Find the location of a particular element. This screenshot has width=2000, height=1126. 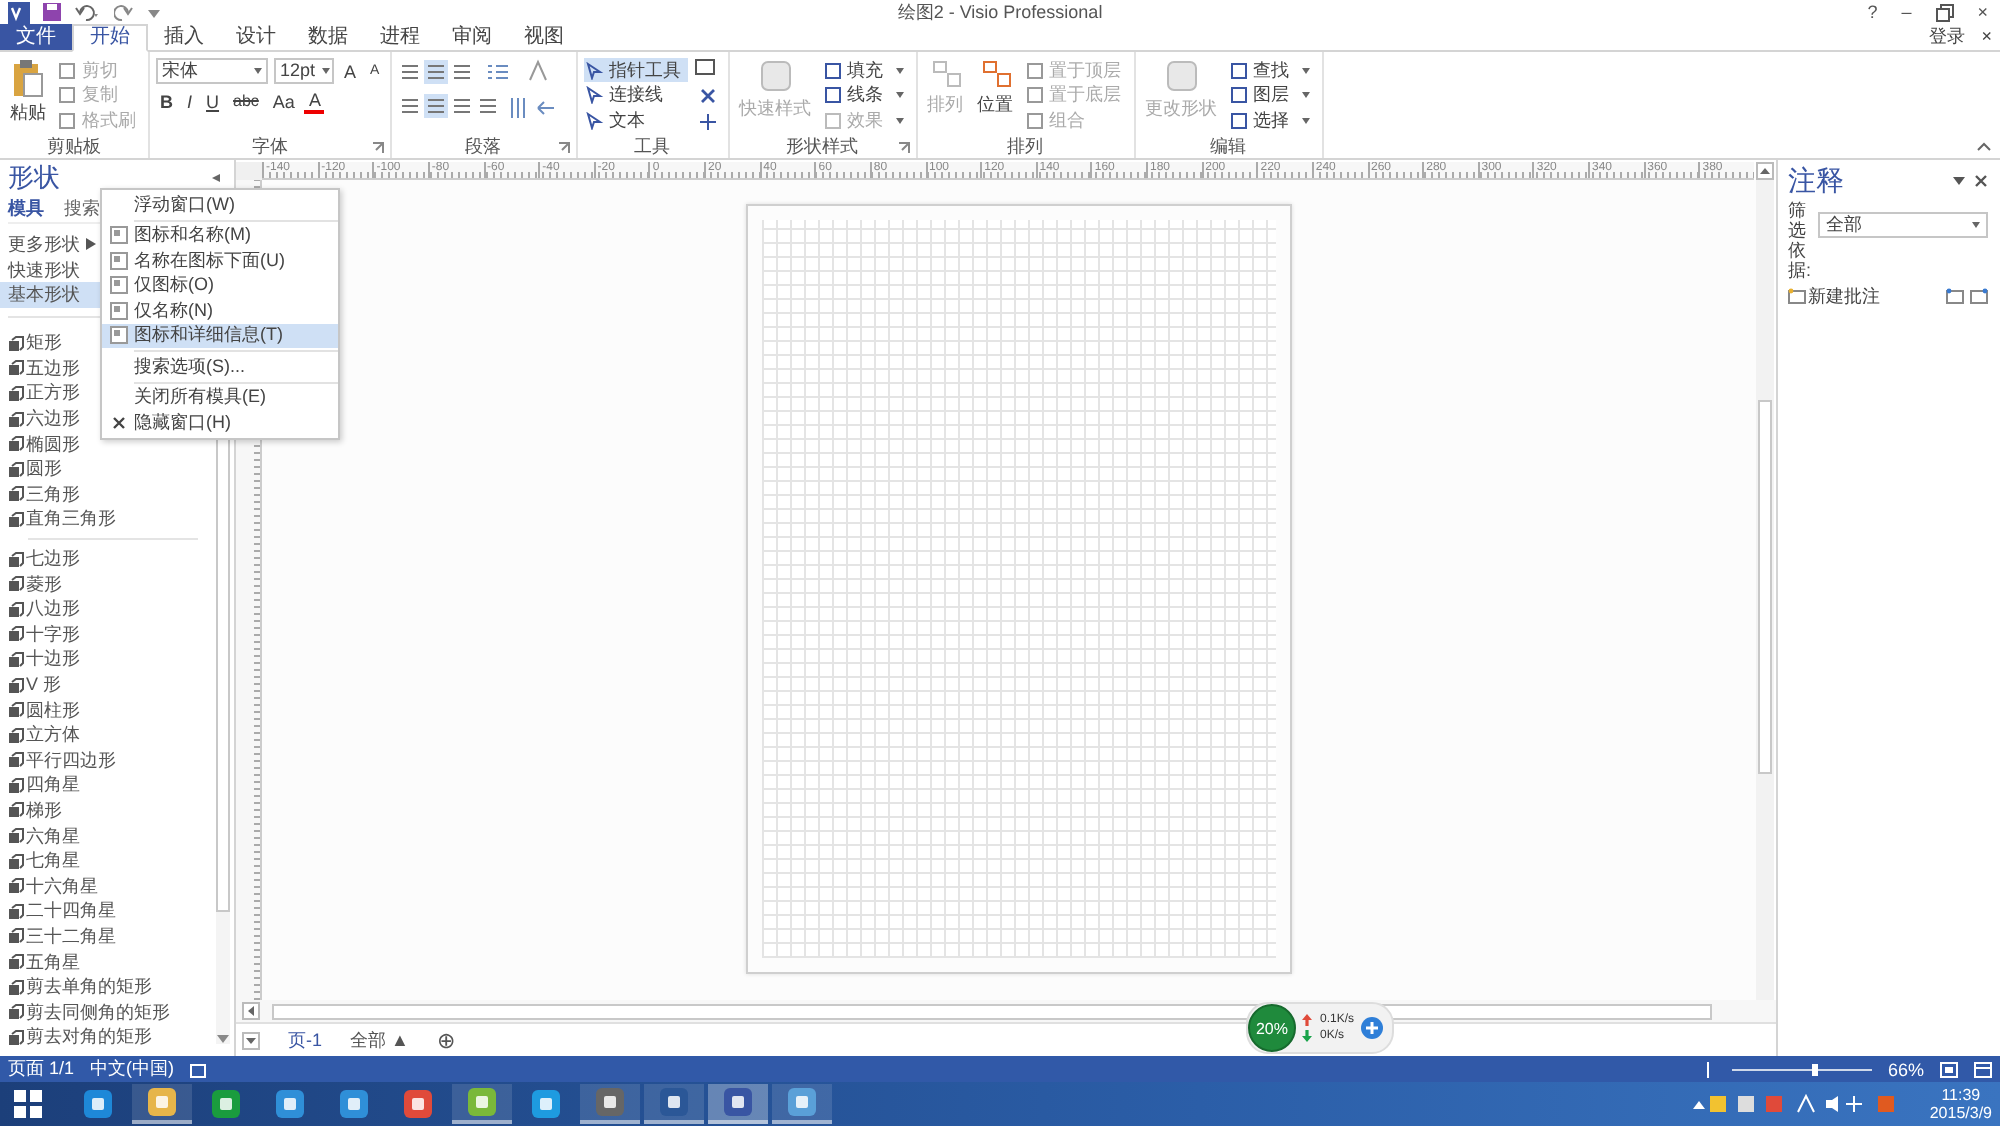

panel-title: 注释 is located at coordinates (1816, 181).